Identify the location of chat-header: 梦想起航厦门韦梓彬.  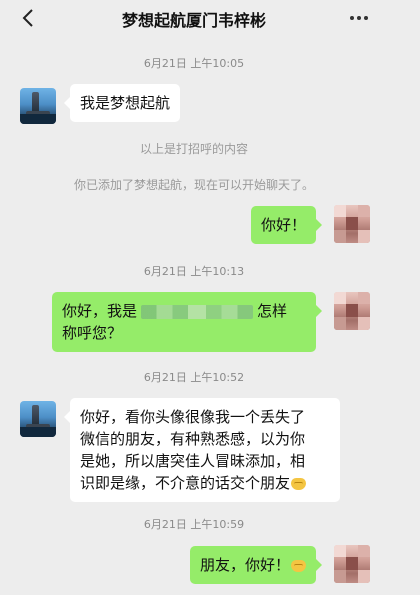
(194, 19).